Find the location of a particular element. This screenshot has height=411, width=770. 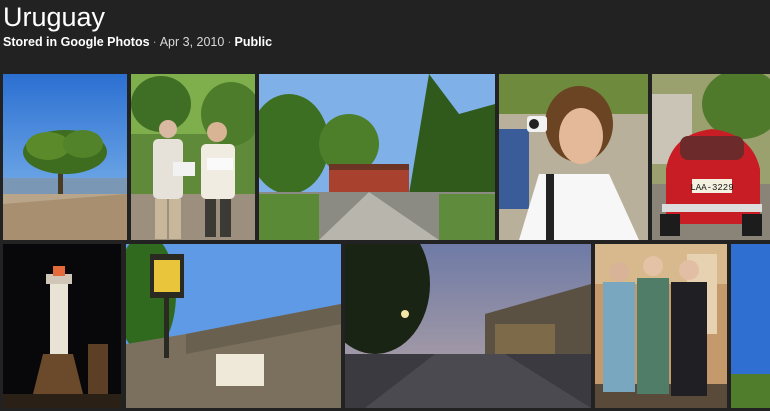

photo-group-portrait is located at coordinates (661, 326).